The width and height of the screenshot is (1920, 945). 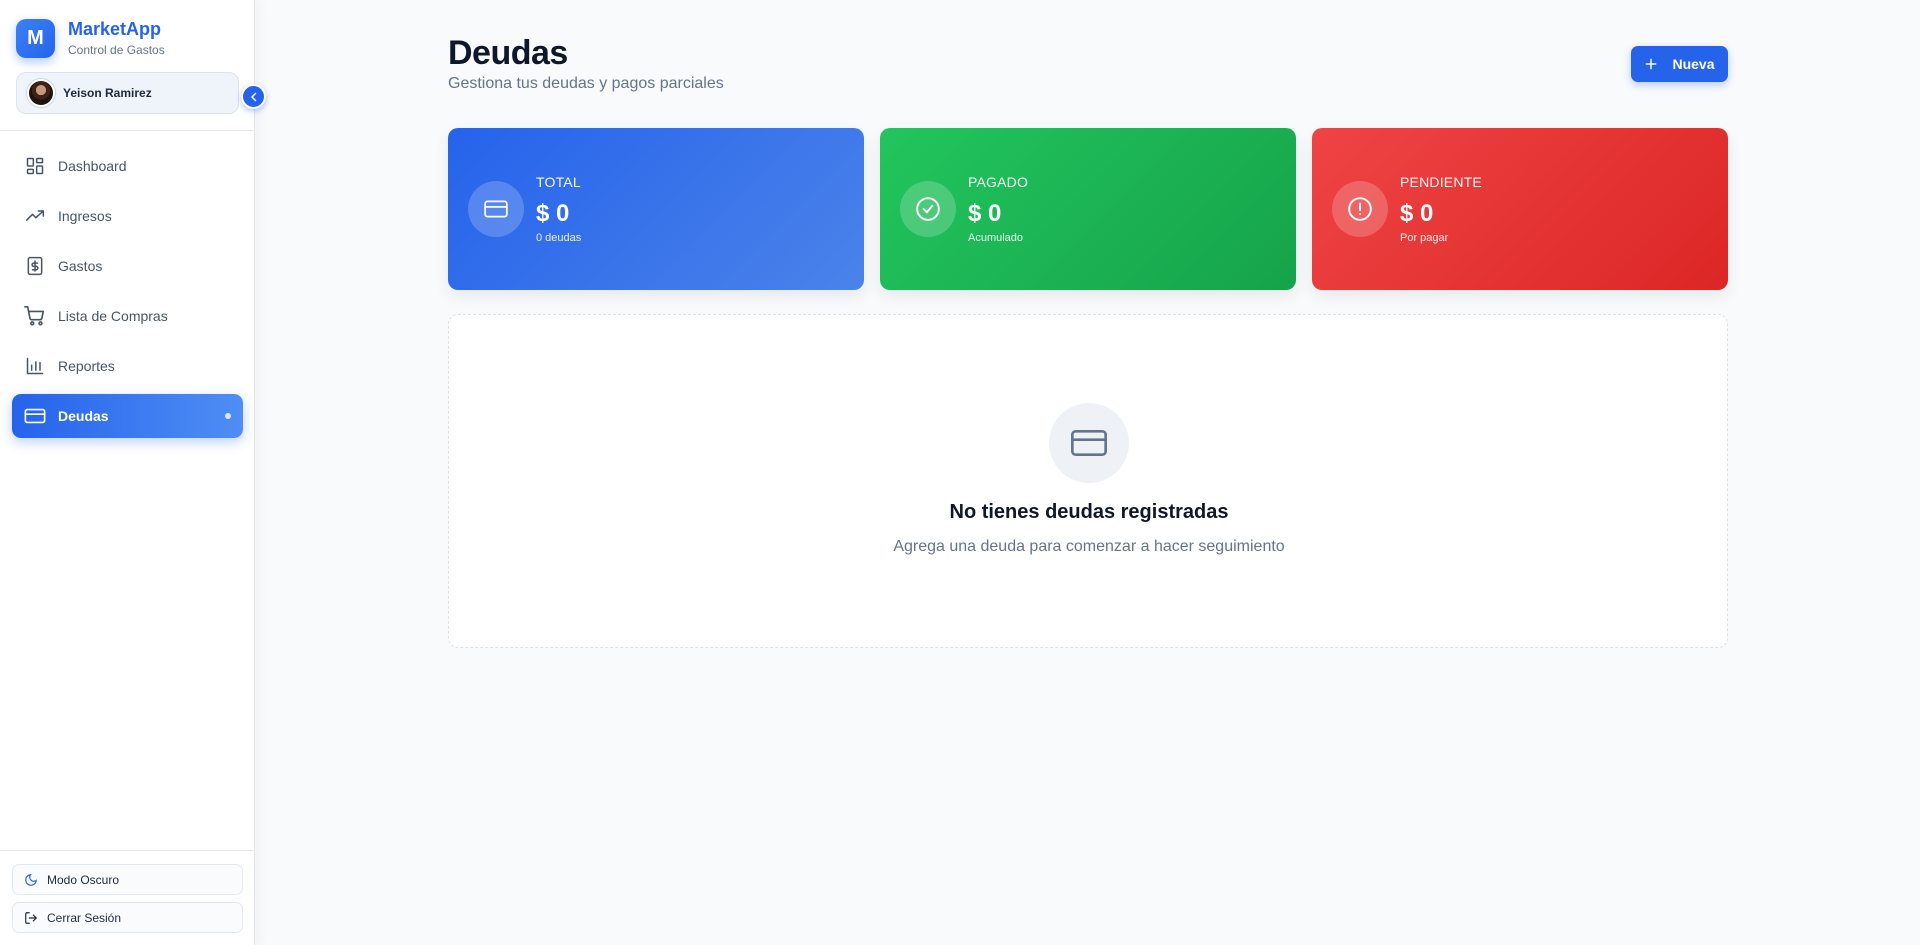 I want to click on stat-note: 0 deudas, so click(x=559, y=238).